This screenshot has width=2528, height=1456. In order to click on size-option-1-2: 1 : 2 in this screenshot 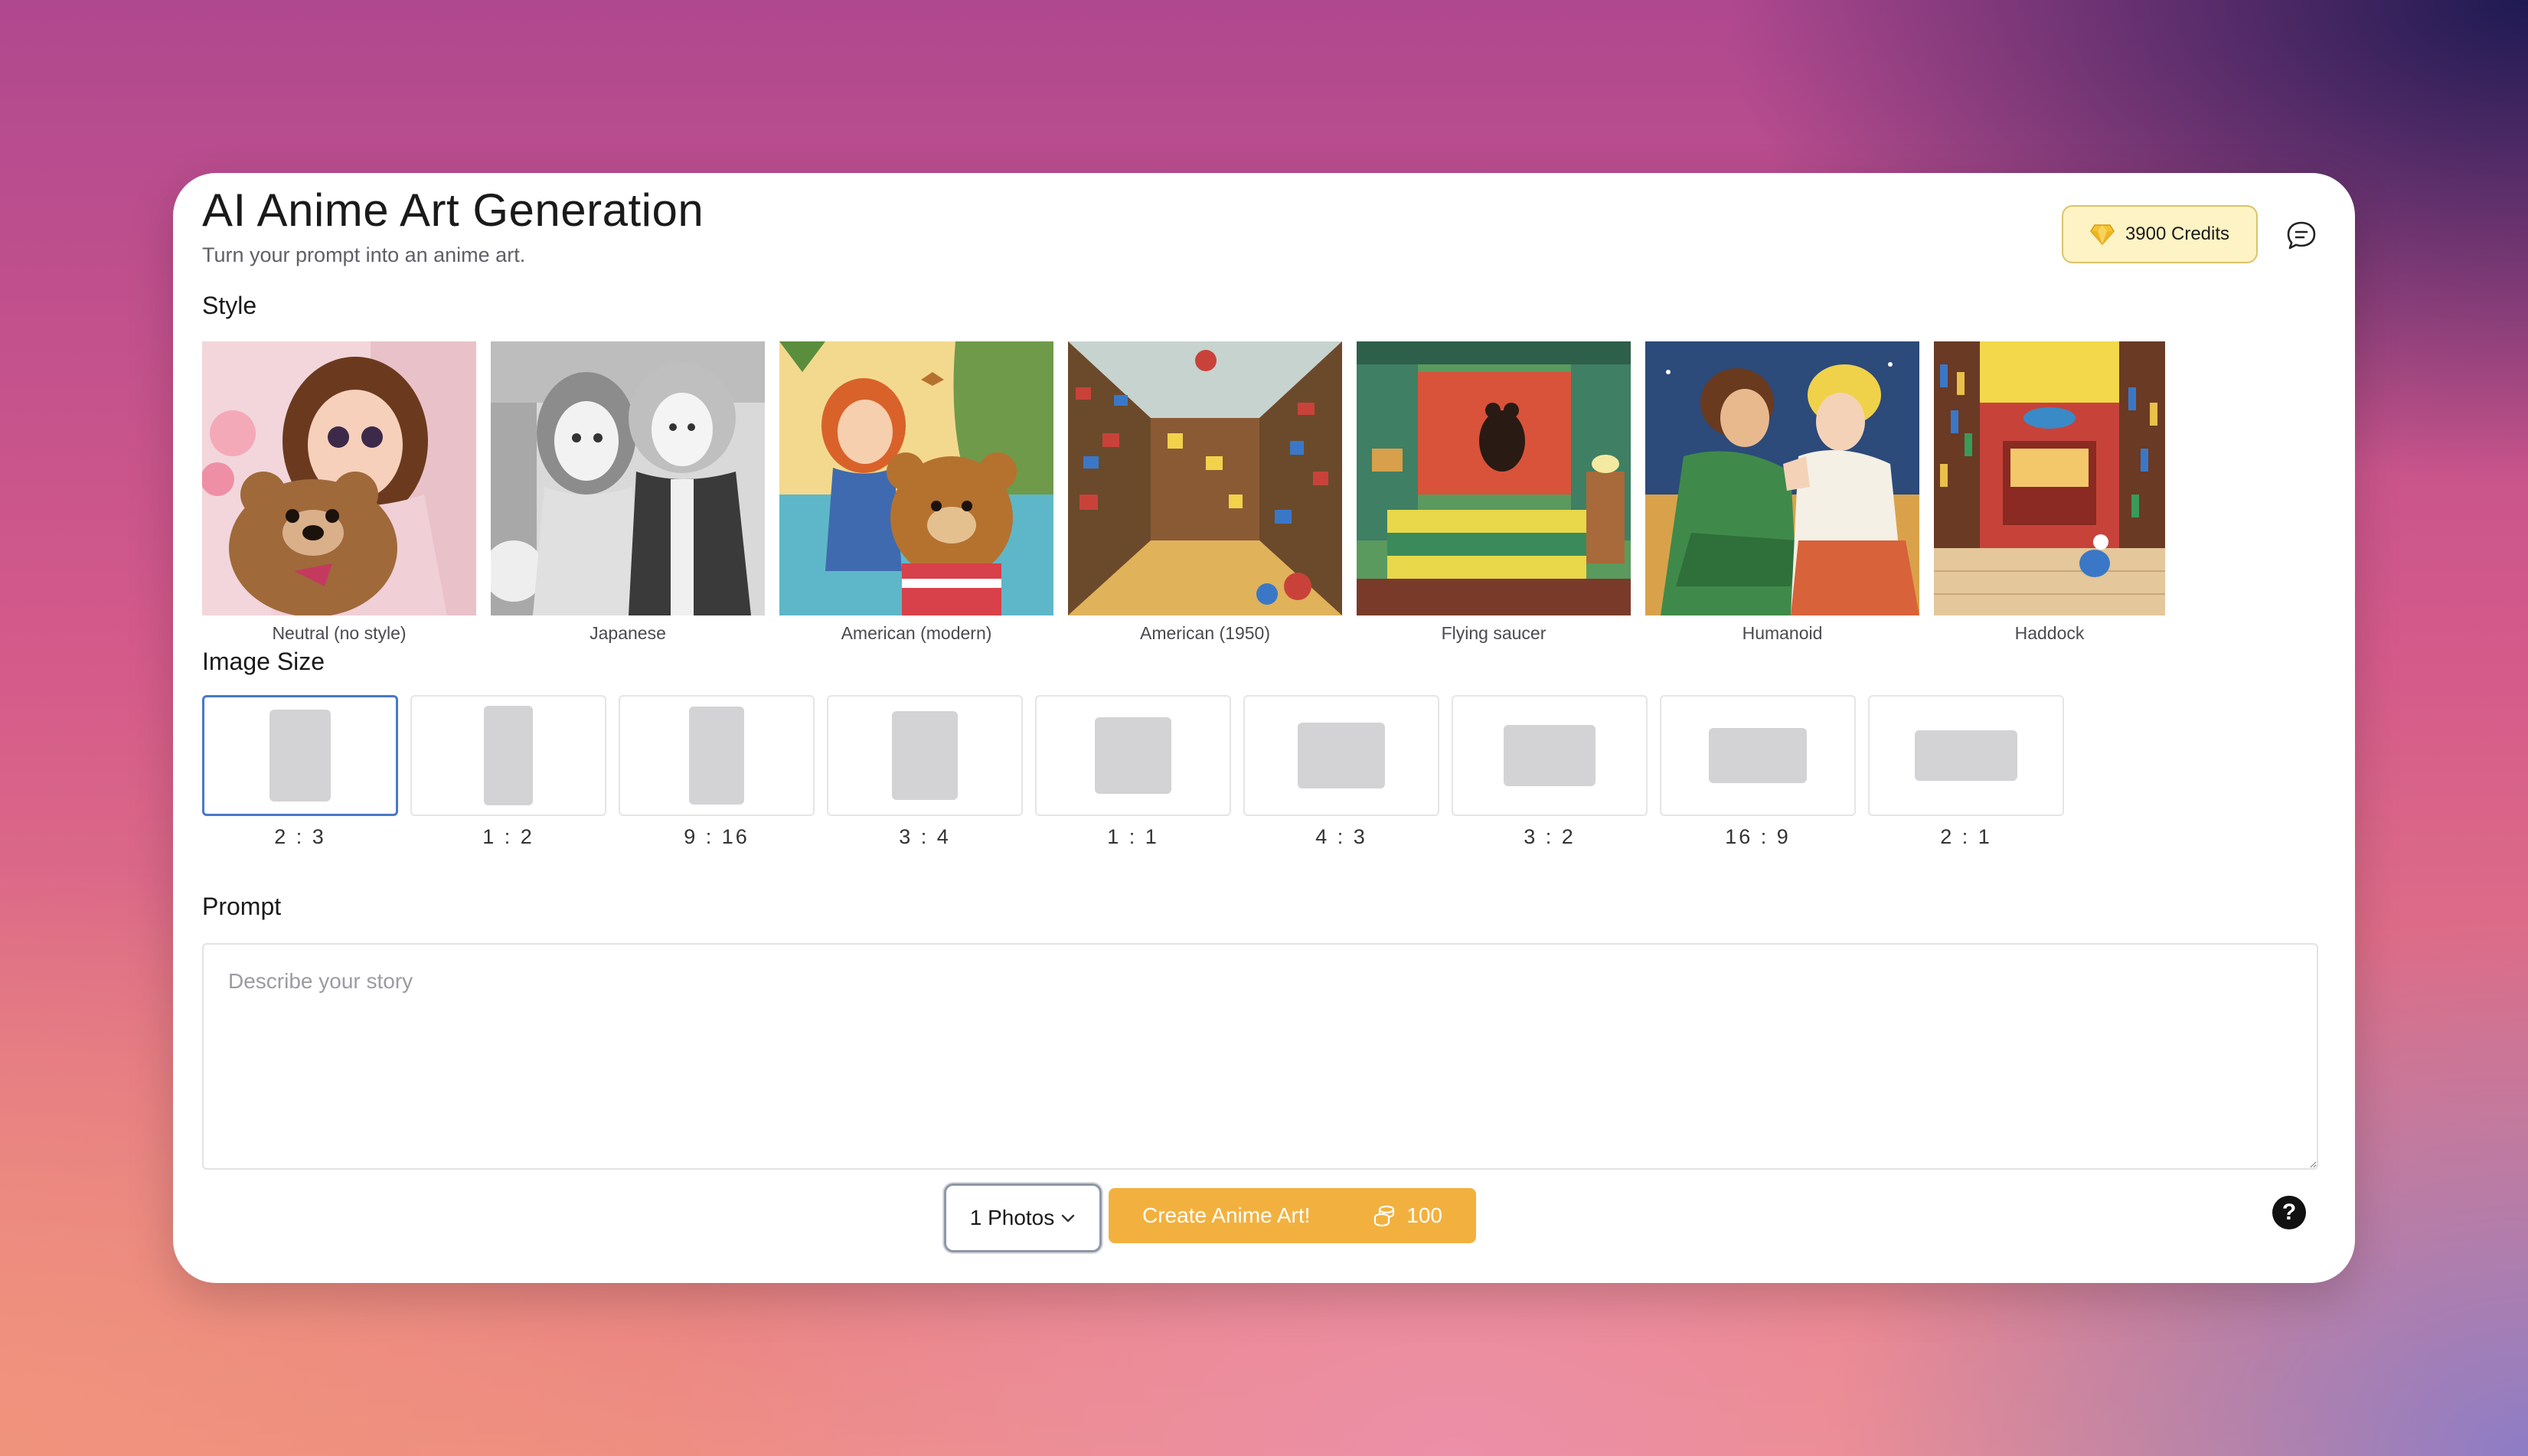, I will do `click(508, 772)`.